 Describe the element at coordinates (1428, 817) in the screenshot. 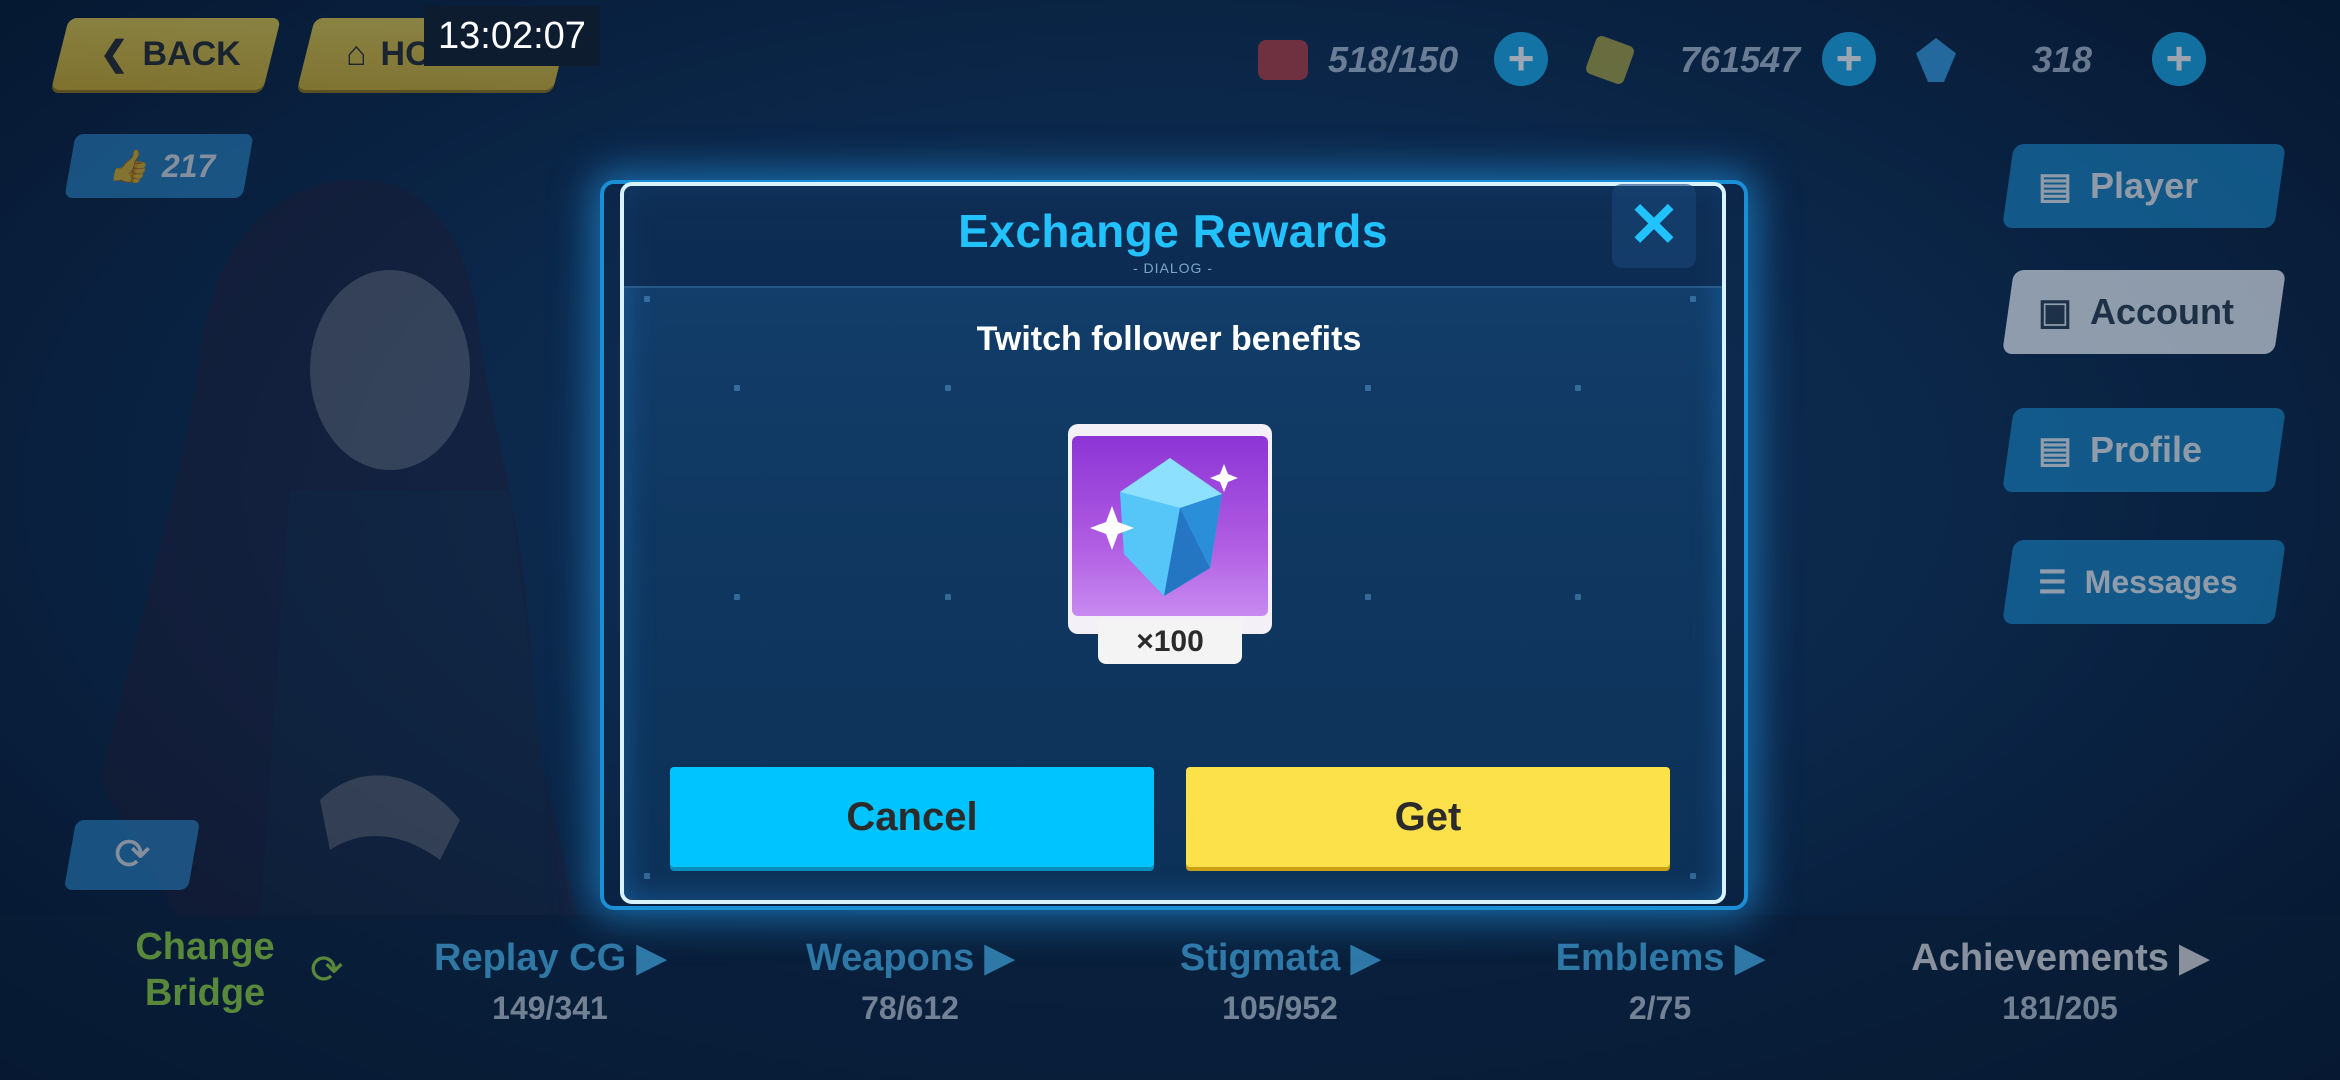

I see `get-button: Get` at that location.